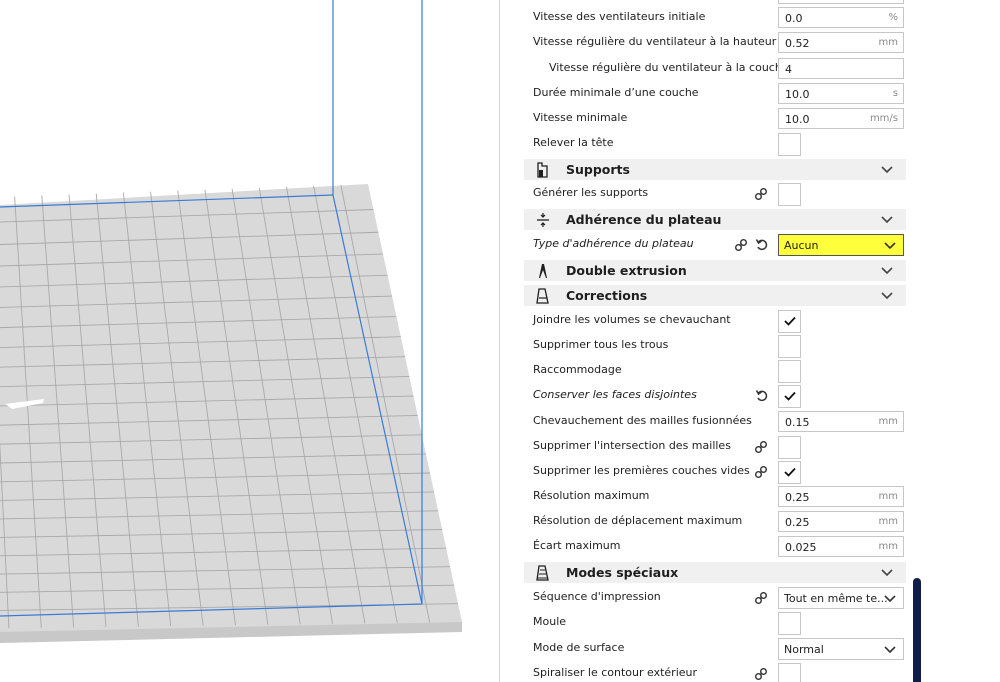 The image size is (1000, 682). Describe the element at coordinates (788, 69) in the screenshot. I see `field-value: 4` at that location.